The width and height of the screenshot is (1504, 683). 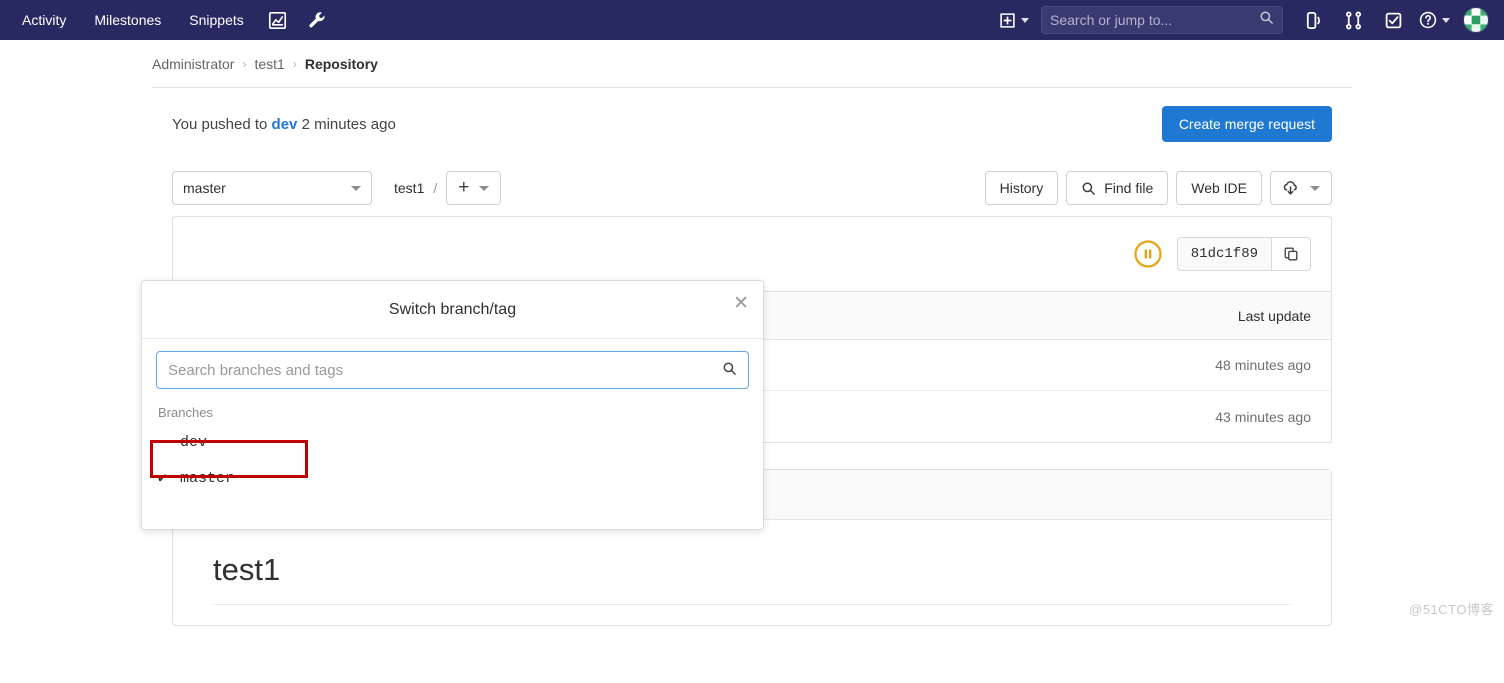 What do you see at coordinates (1246, 124) in the screenshot?
I see `create-merge-request-button: Create merge request` at bounding box center [1246, 124].